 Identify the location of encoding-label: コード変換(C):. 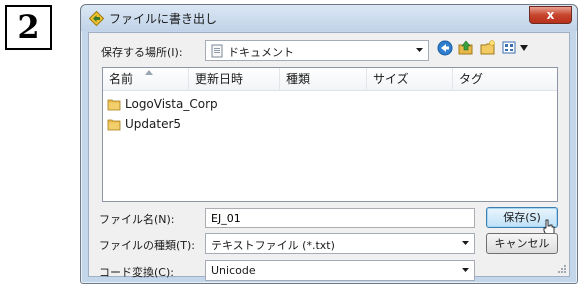
(136, 272).